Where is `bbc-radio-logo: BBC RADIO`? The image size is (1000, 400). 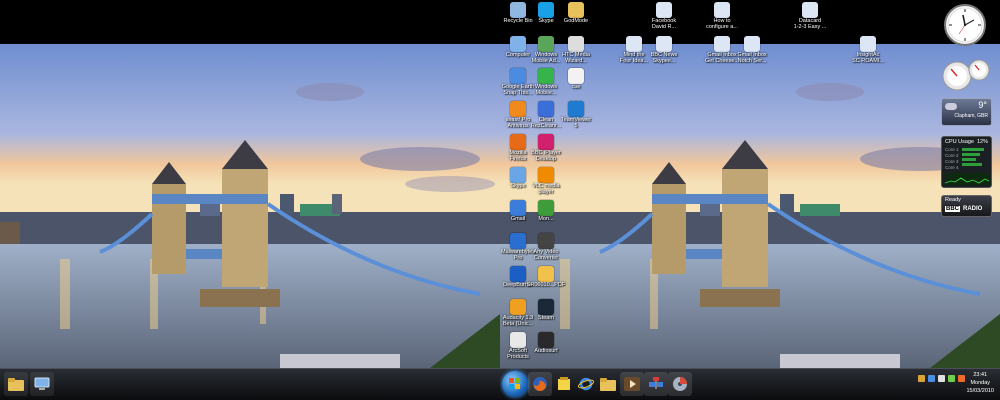
bbc-radio-logo: BBC RADIO is located at coordinates (963, 209).